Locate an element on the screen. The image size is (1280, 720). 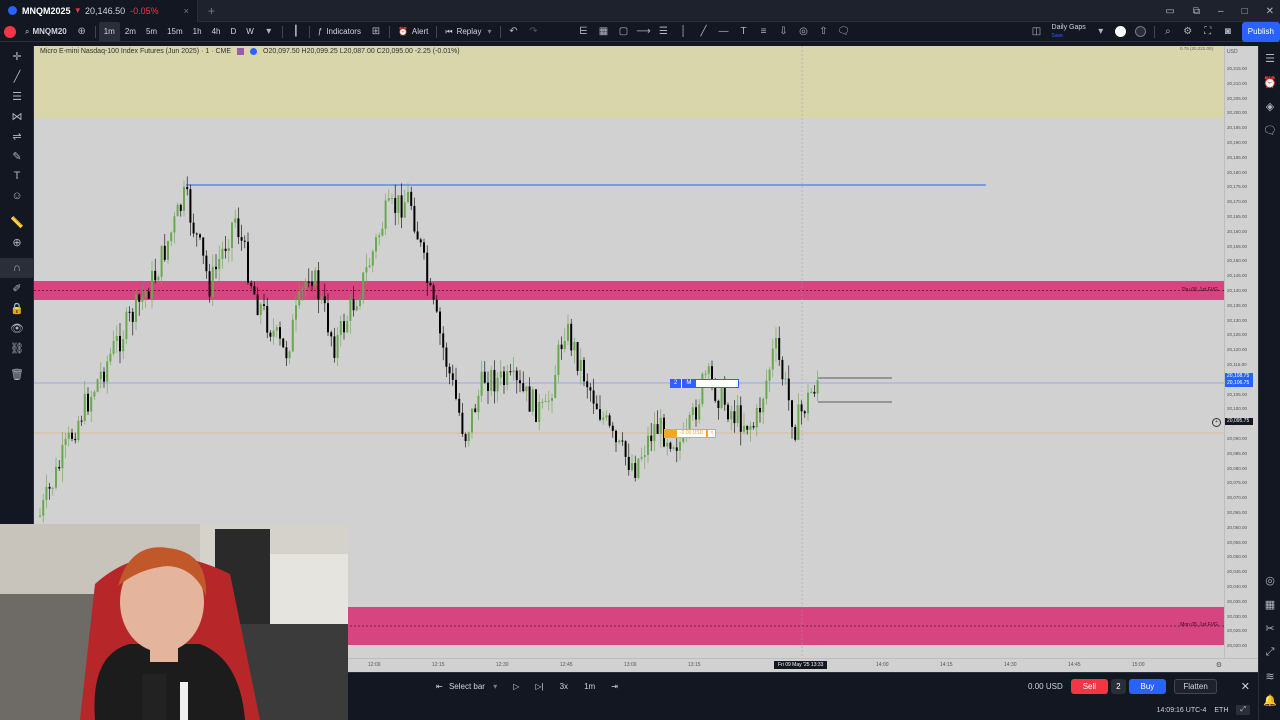
eye-icon: 👁 is located at coordinates (17, 328).